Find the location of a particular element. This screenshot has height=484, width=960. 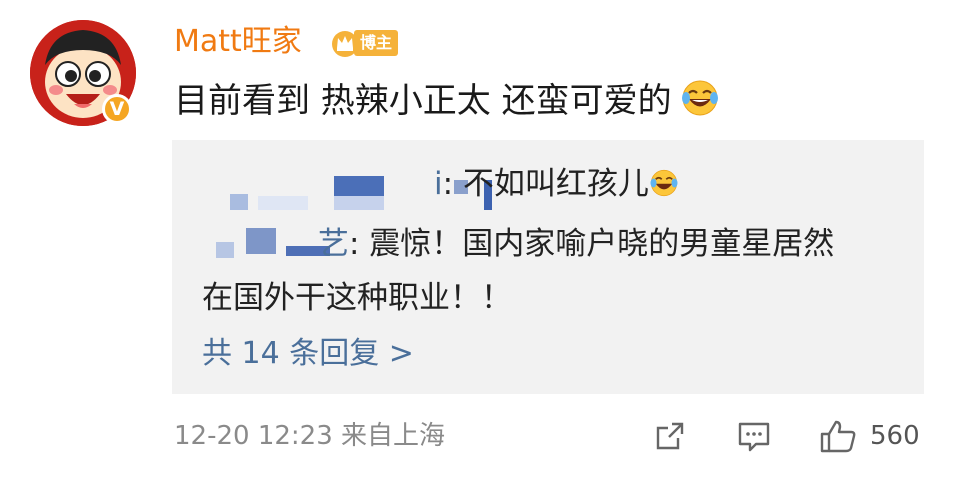

reply-author: 艺 is located at coordinates (333, 244).